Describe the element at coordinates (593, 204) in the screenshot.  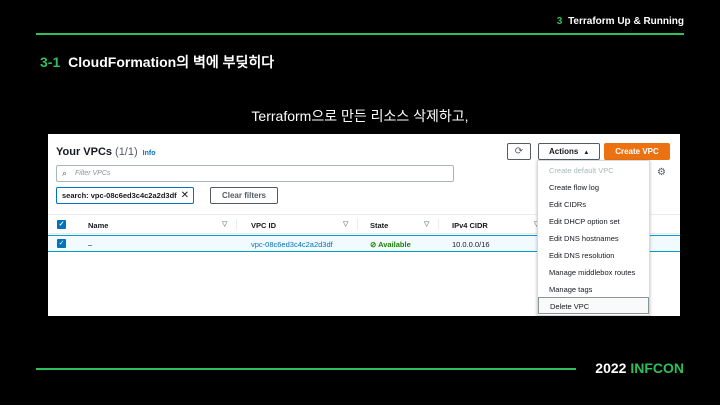
I see `menu-item-edit-cidrs: Edit CIDRs` at that location.